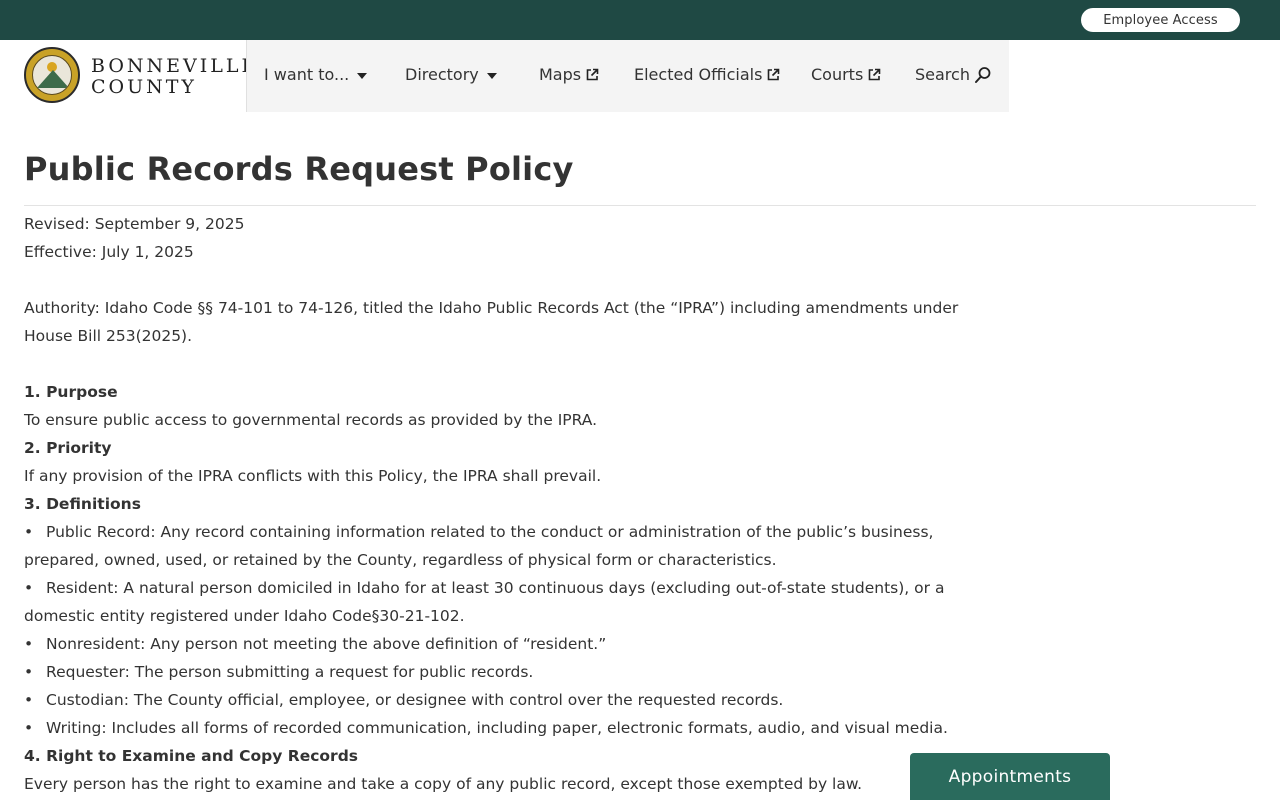 This screenshot has height=800, width=1280. What do you see at coordinates (1160, 20) in the screenshot?
I see `employee-access-button: Employee Access` at bounding box center [1160, 20].